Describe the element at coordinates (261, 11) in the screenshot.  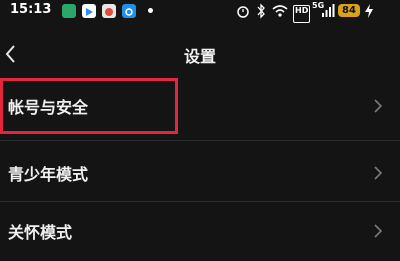
I see `bluetooth-icon` at that location.